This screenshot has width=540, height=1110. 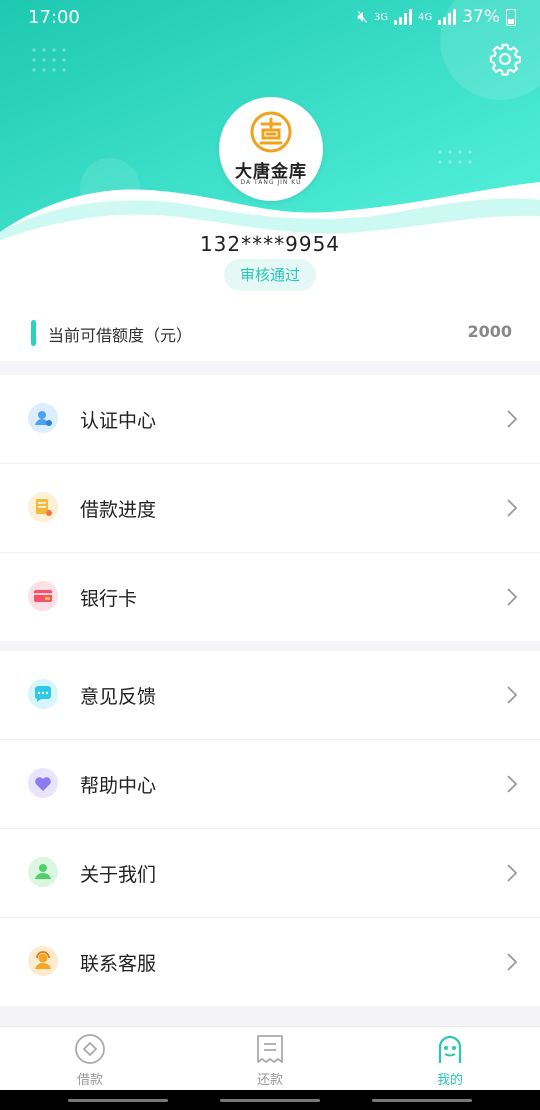 I want to click on user-phone: 132****9954, so click(x=270, y=244).